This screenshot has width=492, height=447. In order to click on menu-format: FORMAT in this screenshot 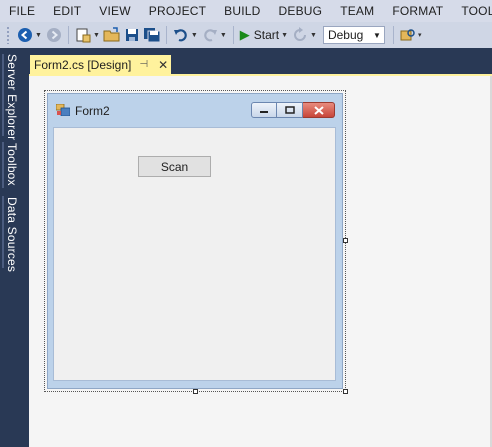, I will do `click(417, 11)`.